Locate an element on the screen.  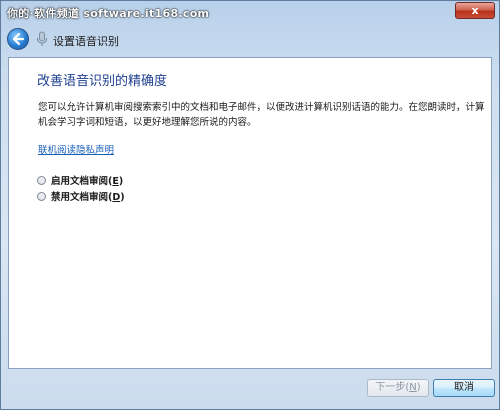
title-bar: 你的·软件频道 software.it168.com x is located at coordinates (250, 12).